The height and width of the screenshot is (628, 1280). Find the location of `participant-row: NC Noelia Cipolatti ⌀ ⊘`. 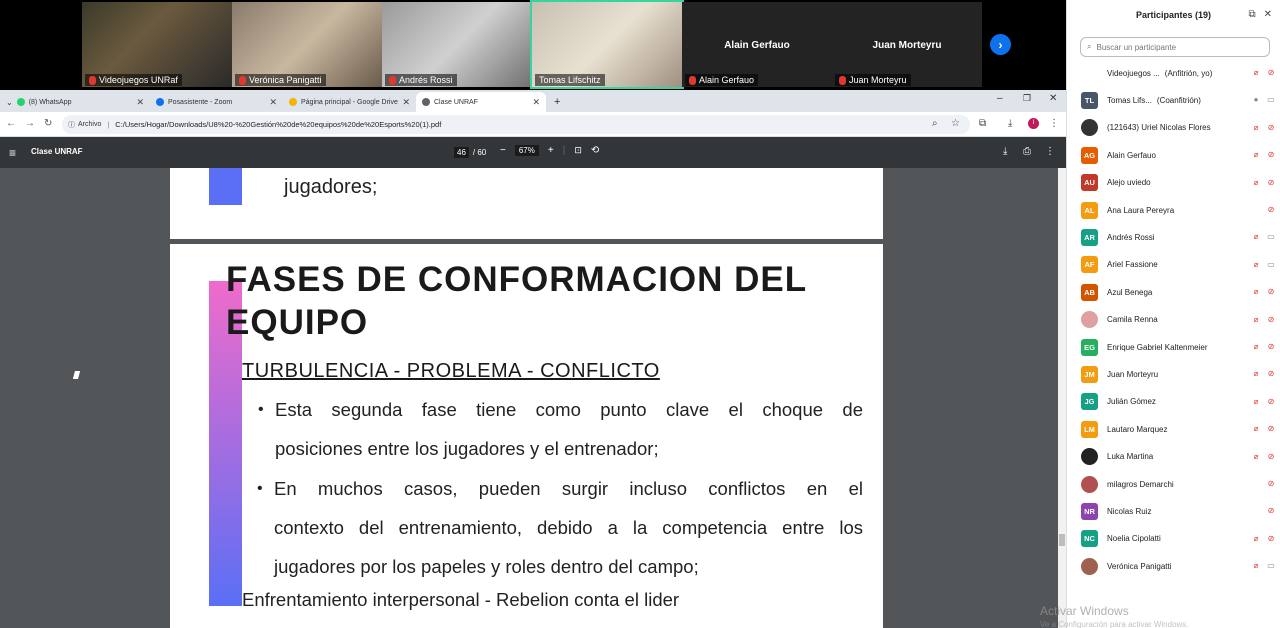

participant-row: NC Noelia Cipolatti ⌀ ⊘ is located at coordinates (1178, 539).